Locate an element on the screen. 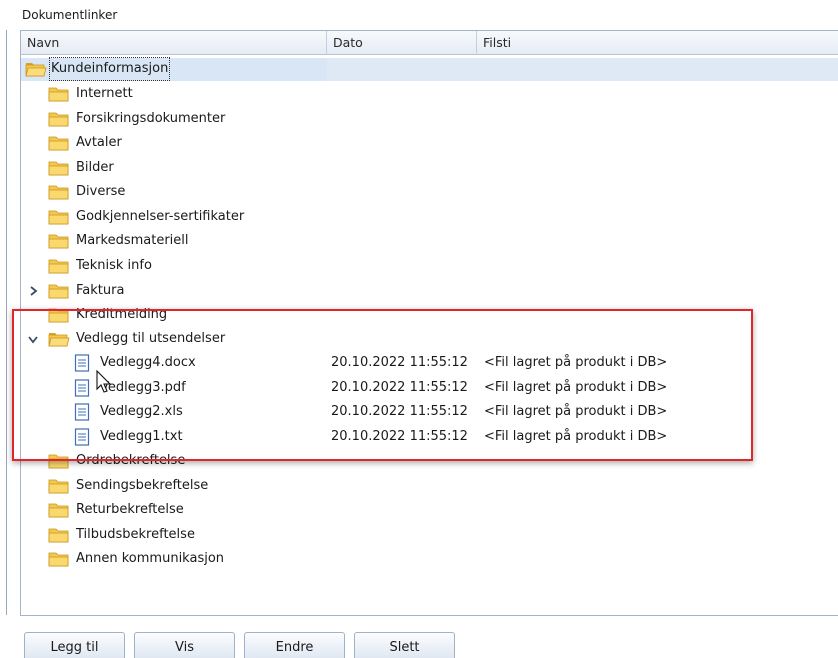 The height and width of the screenshot is (658, 838). tree-row-folder: Ordrebekreftelse is located at coordinates (429, 461).